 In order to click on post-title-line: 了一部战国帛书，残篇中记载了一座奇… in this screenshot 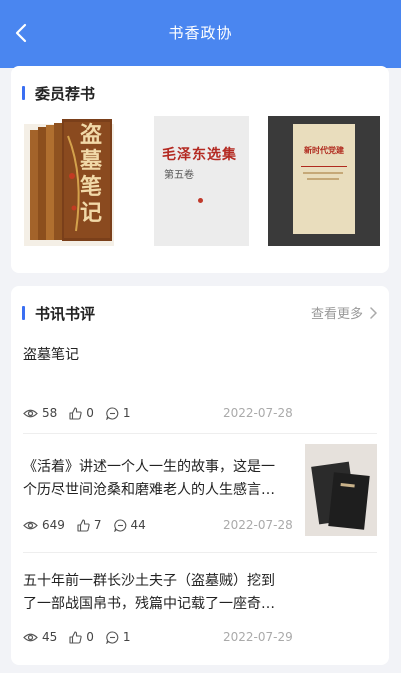, I will do `click(149, 604)`.